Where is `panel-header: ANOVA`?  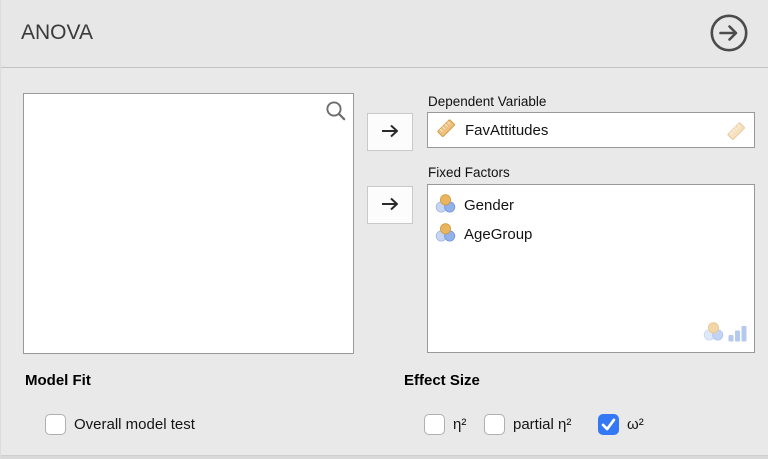 panel-header: ANOVA is located at coordinates (384, 34).